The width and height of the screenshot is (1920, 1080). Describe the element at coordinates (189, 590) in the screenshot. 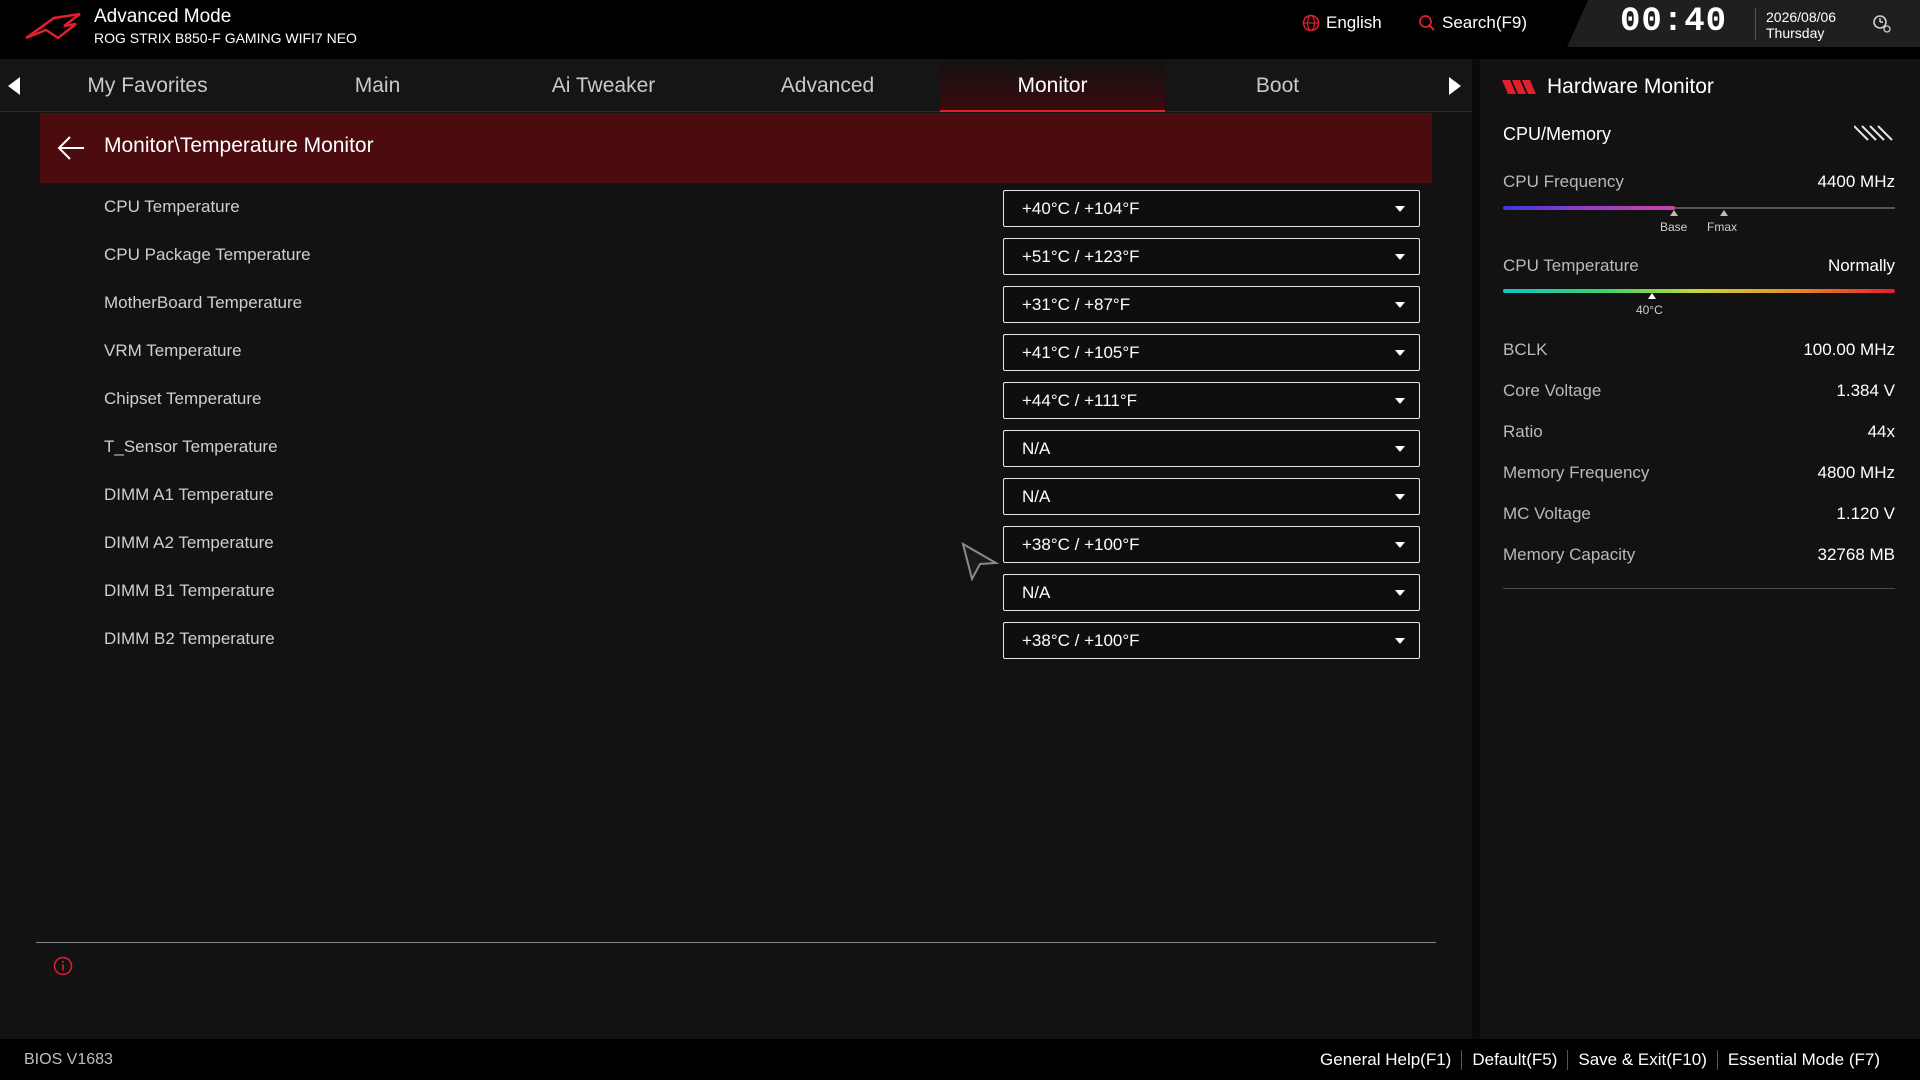

I see `setting-label: DIMM B1 Temperature` at that location.